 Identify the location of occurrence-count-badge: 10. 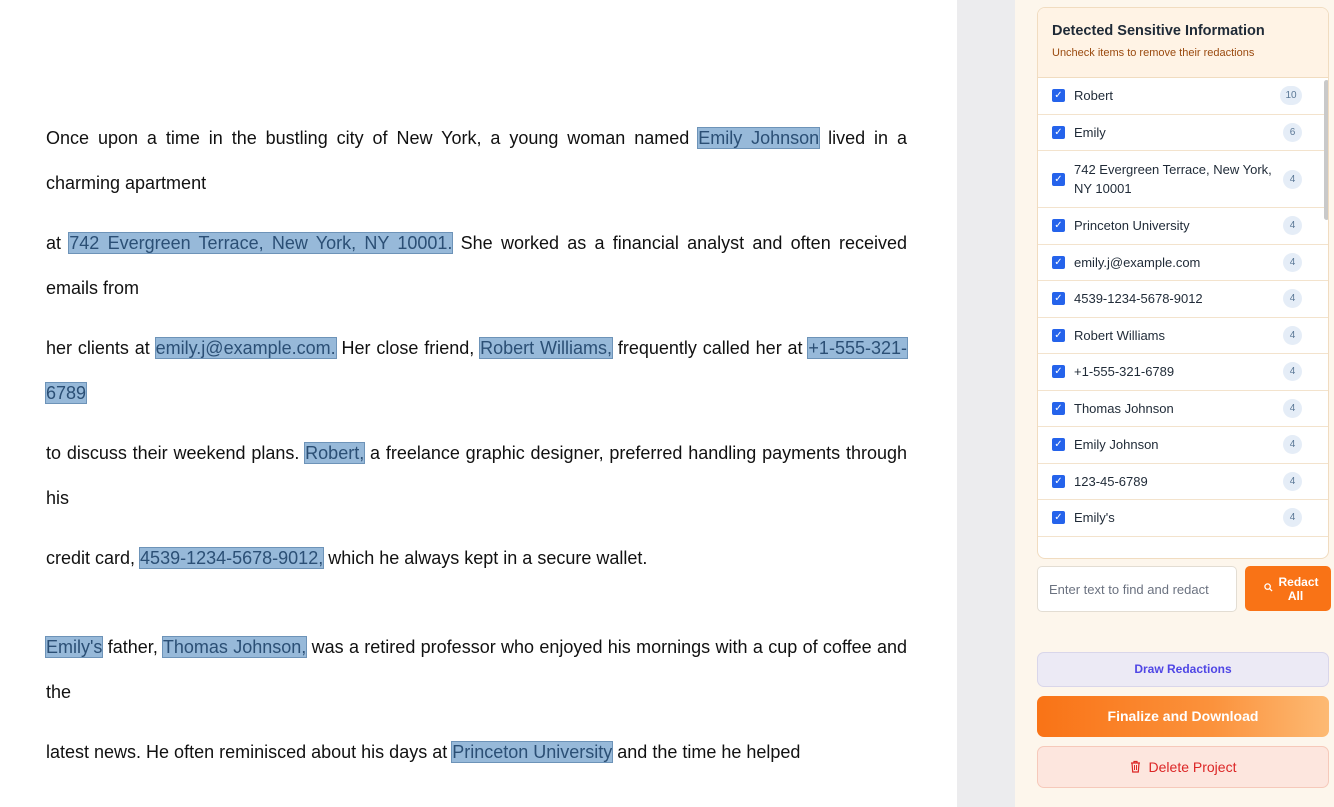
(1291, 96).